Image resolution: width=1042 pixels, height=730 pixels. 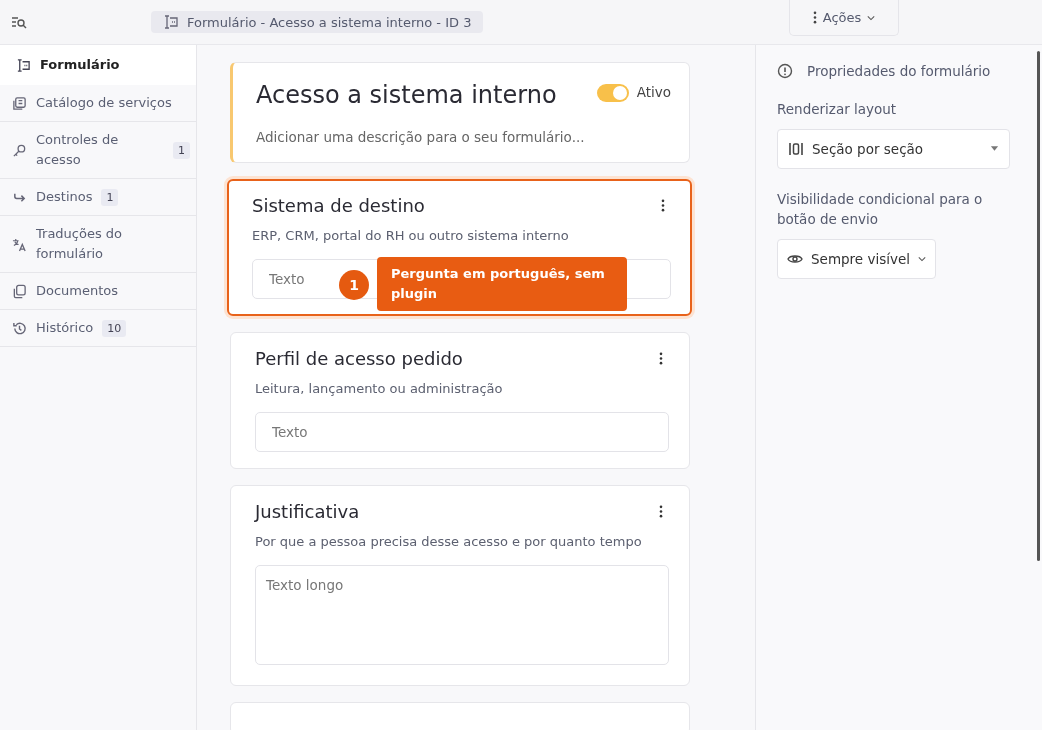 I want to click on caret-icon, so click(x=994, y=149).